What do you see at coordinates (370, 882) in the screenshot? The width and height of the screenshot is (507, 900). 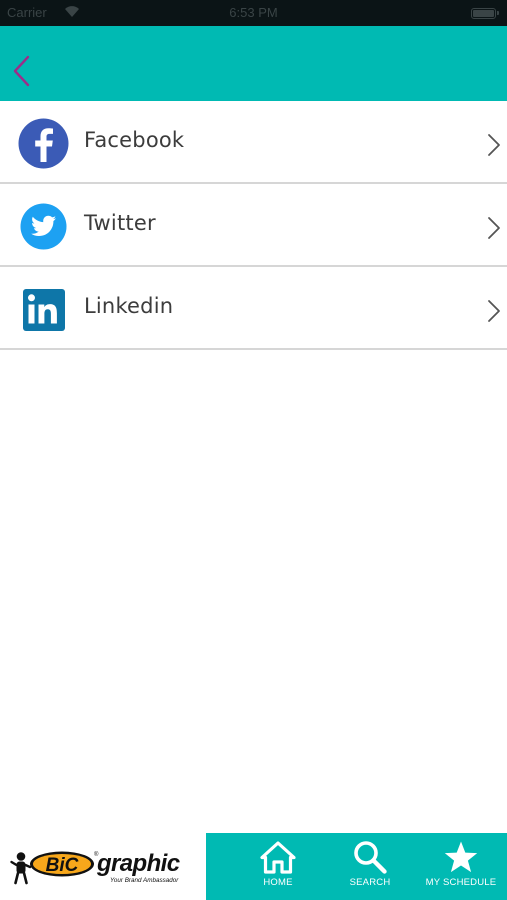 I see `tab-search-label: SEARCH` at bounding box center [370, 882].